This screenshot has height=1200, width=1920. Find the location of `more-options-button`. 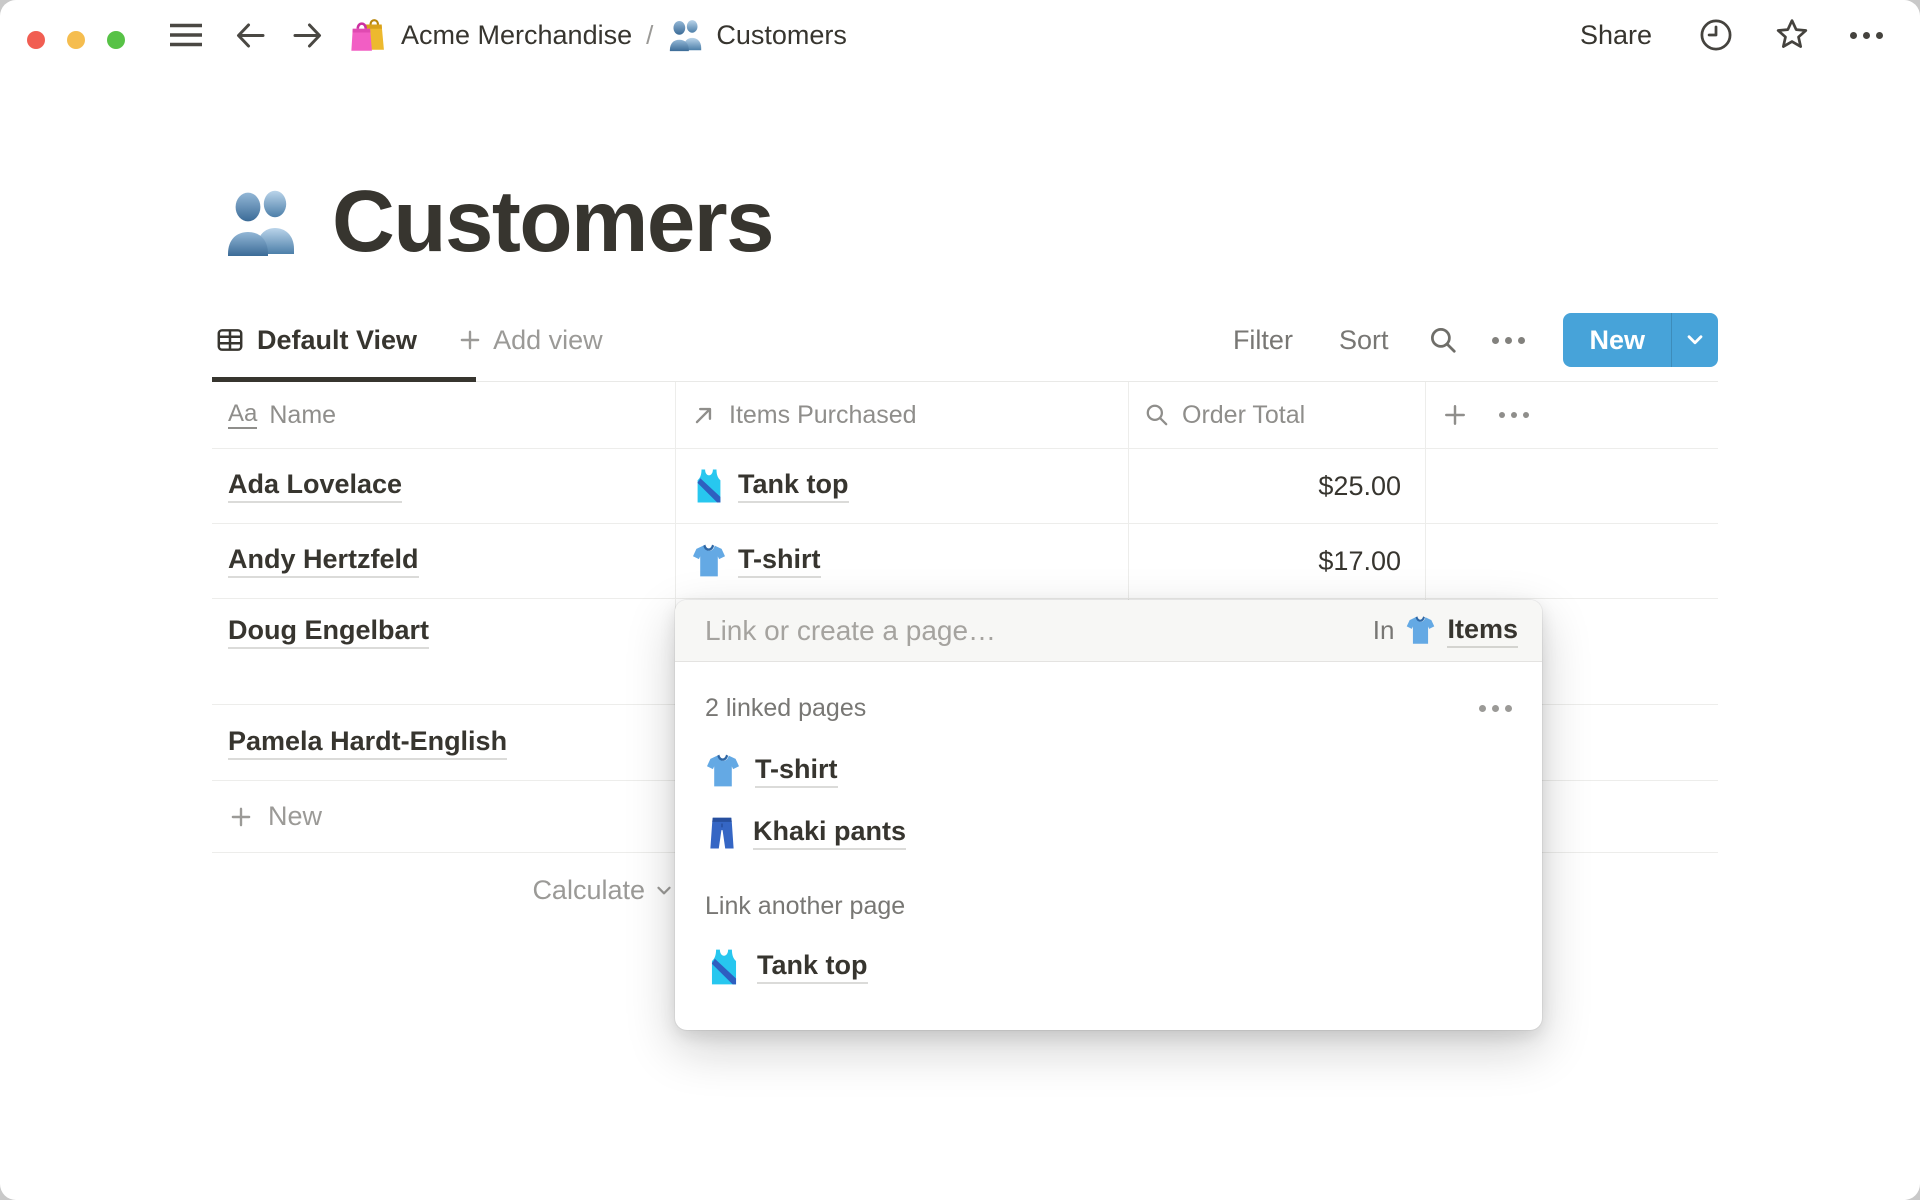

more-options-button is located at coordinates (1866, 35).